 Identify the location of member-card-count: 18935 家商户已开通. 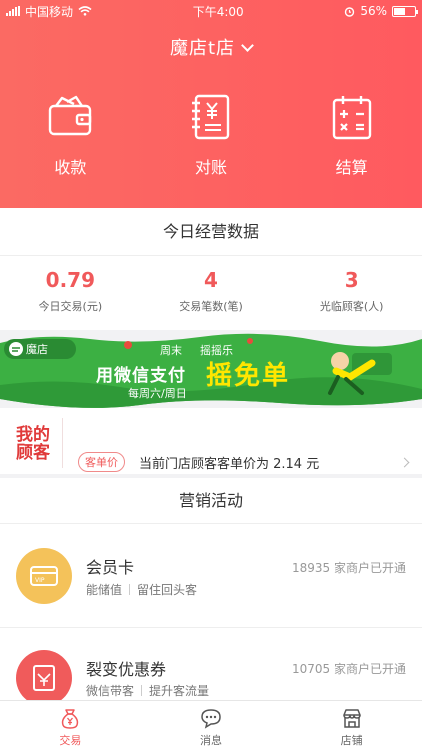
(349, 568).